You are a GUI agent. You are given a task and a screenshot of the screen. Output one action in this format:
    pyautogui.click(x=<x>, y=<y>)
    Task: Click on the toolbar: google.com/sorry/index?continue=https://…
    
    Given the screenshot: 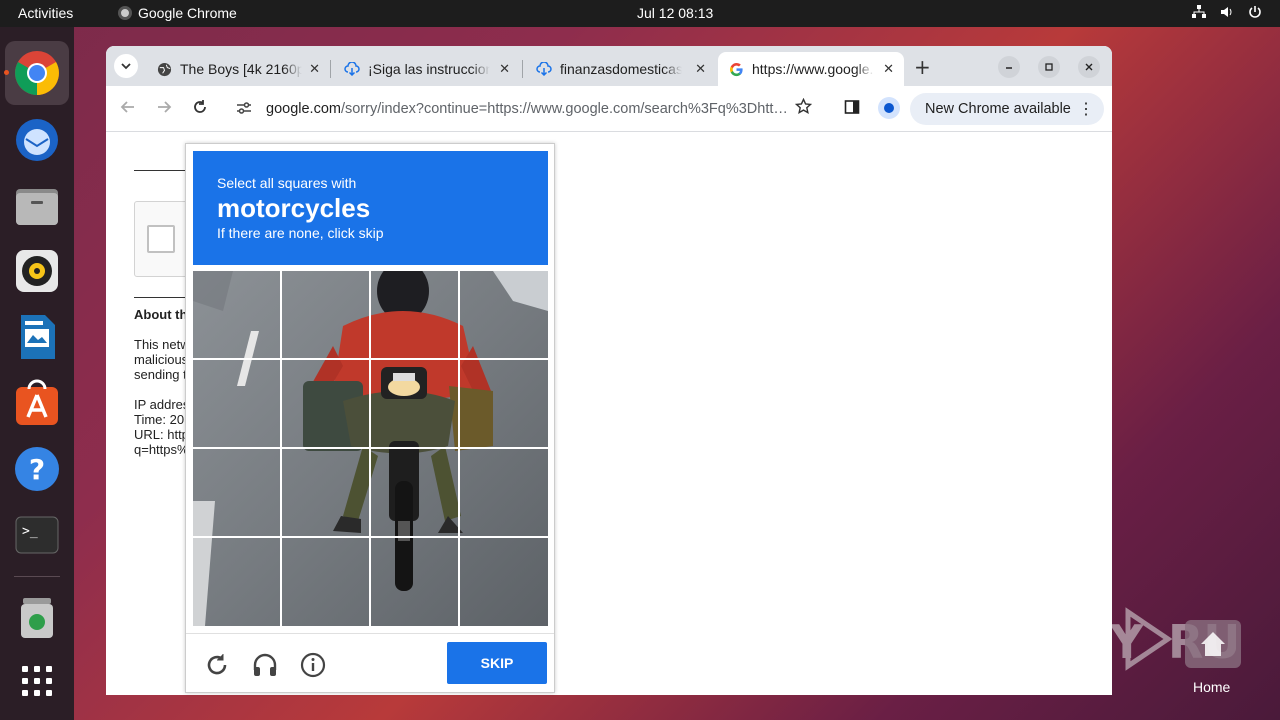 What is the action you would take?
    pyautogui.click(x=609, y=109)
    